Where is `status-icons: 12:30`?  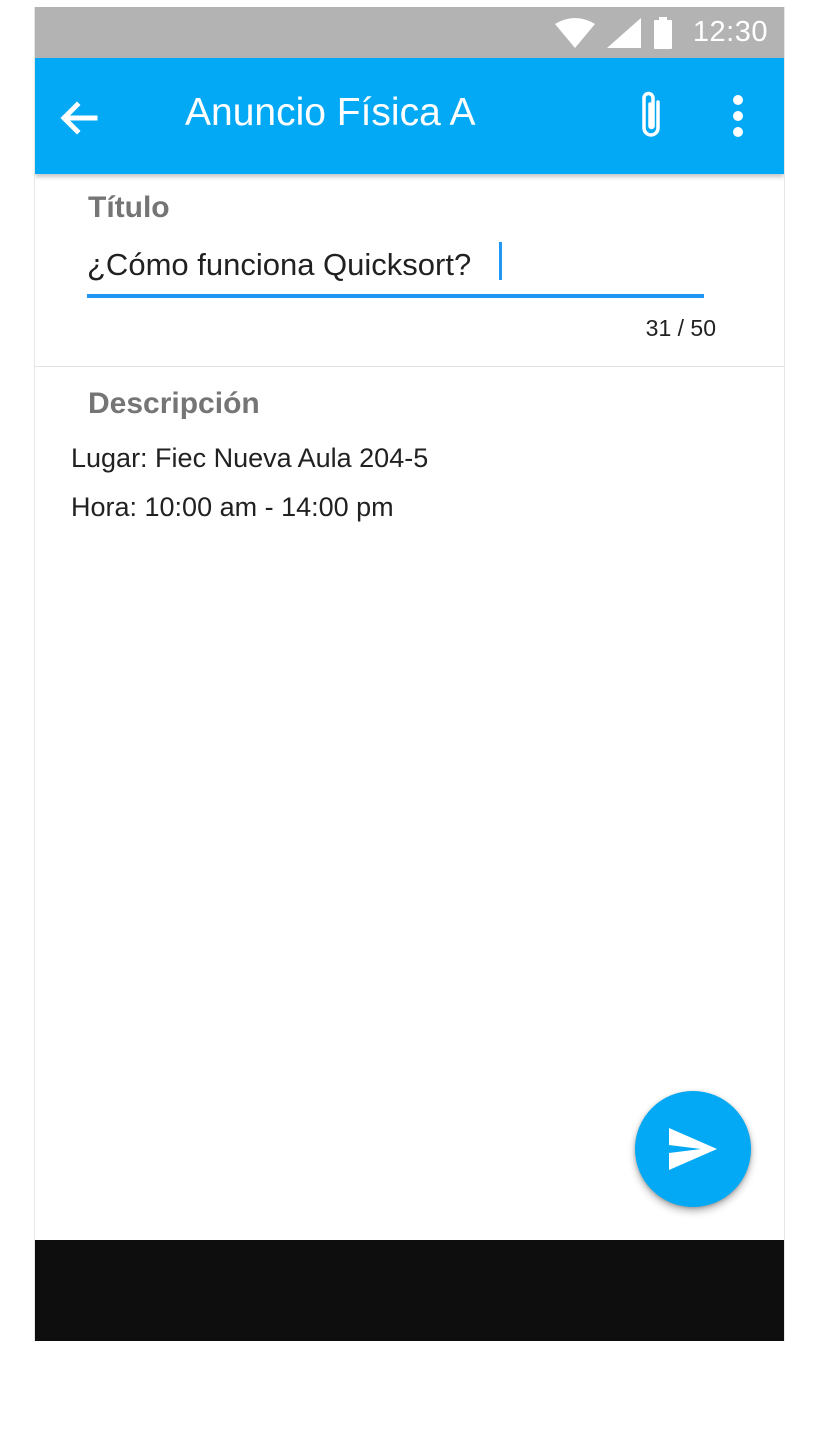 status-icons: 12:30 is located at coordinates (661, 32).